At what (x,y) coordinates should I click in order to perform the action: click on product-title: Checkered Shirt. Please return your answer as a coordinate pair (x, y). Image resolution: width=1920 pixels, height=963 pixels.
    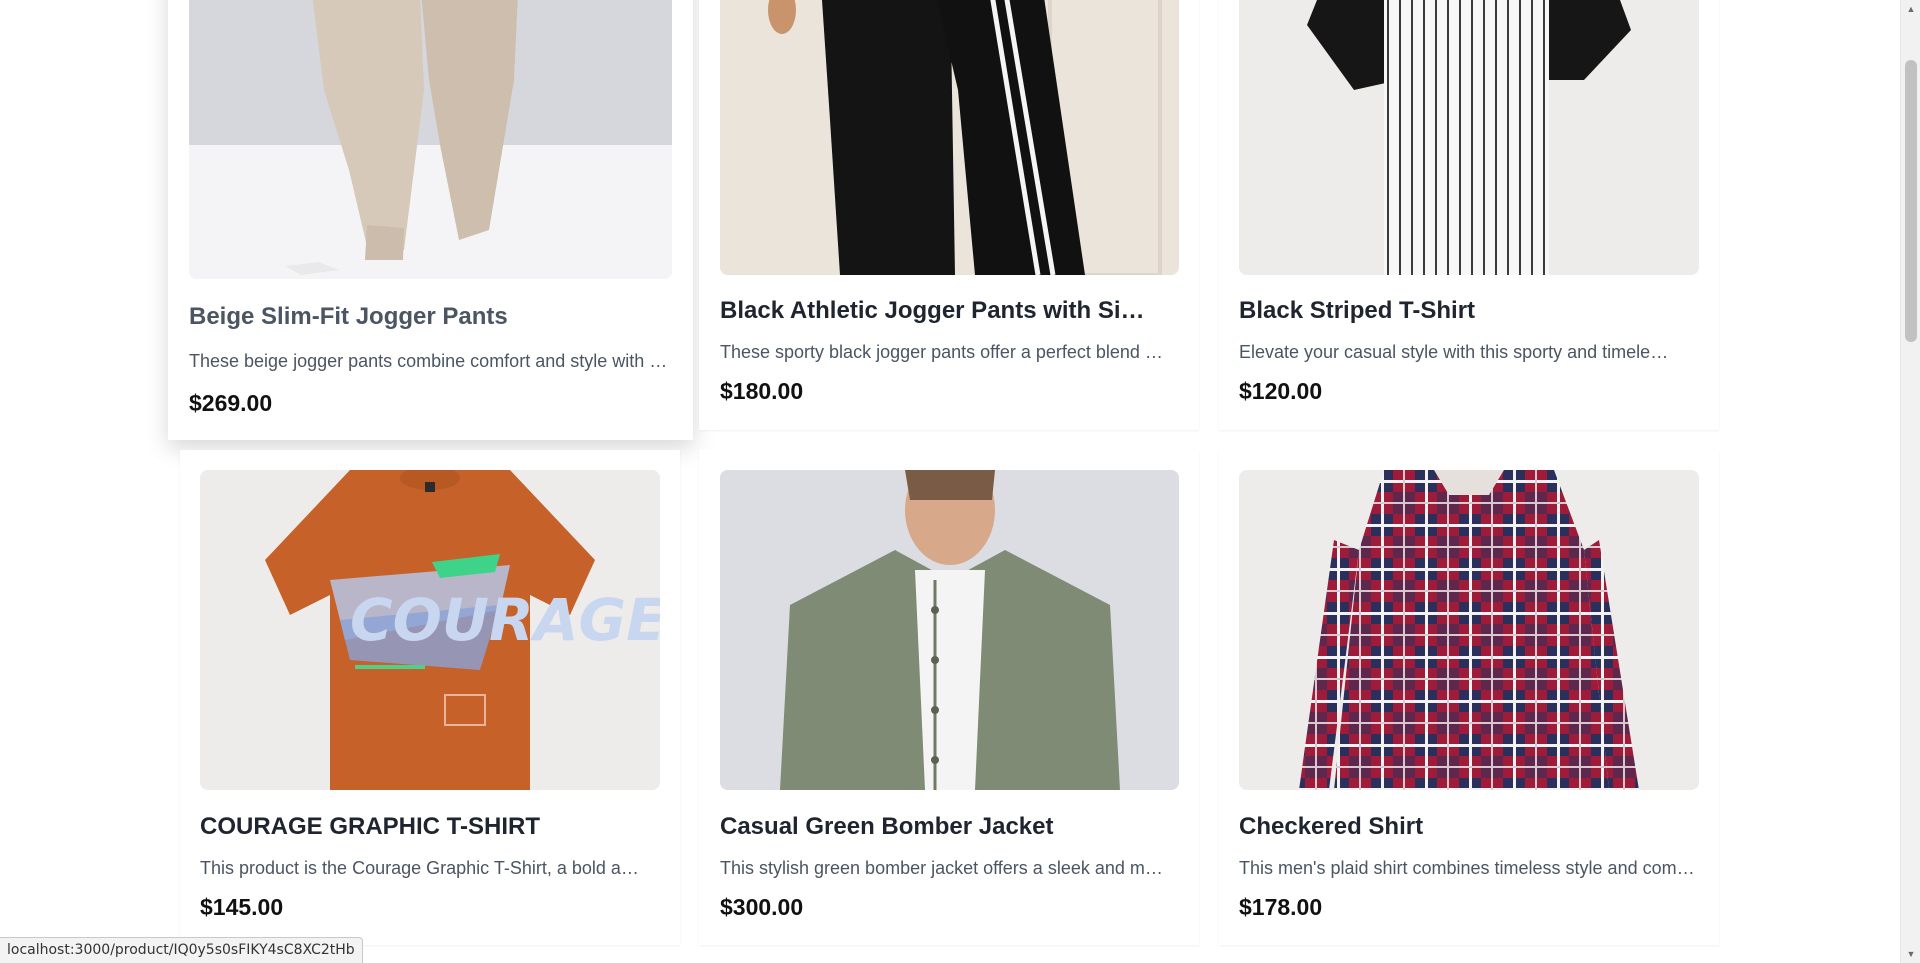
    Looking at the image, I should click on (1469, 827).